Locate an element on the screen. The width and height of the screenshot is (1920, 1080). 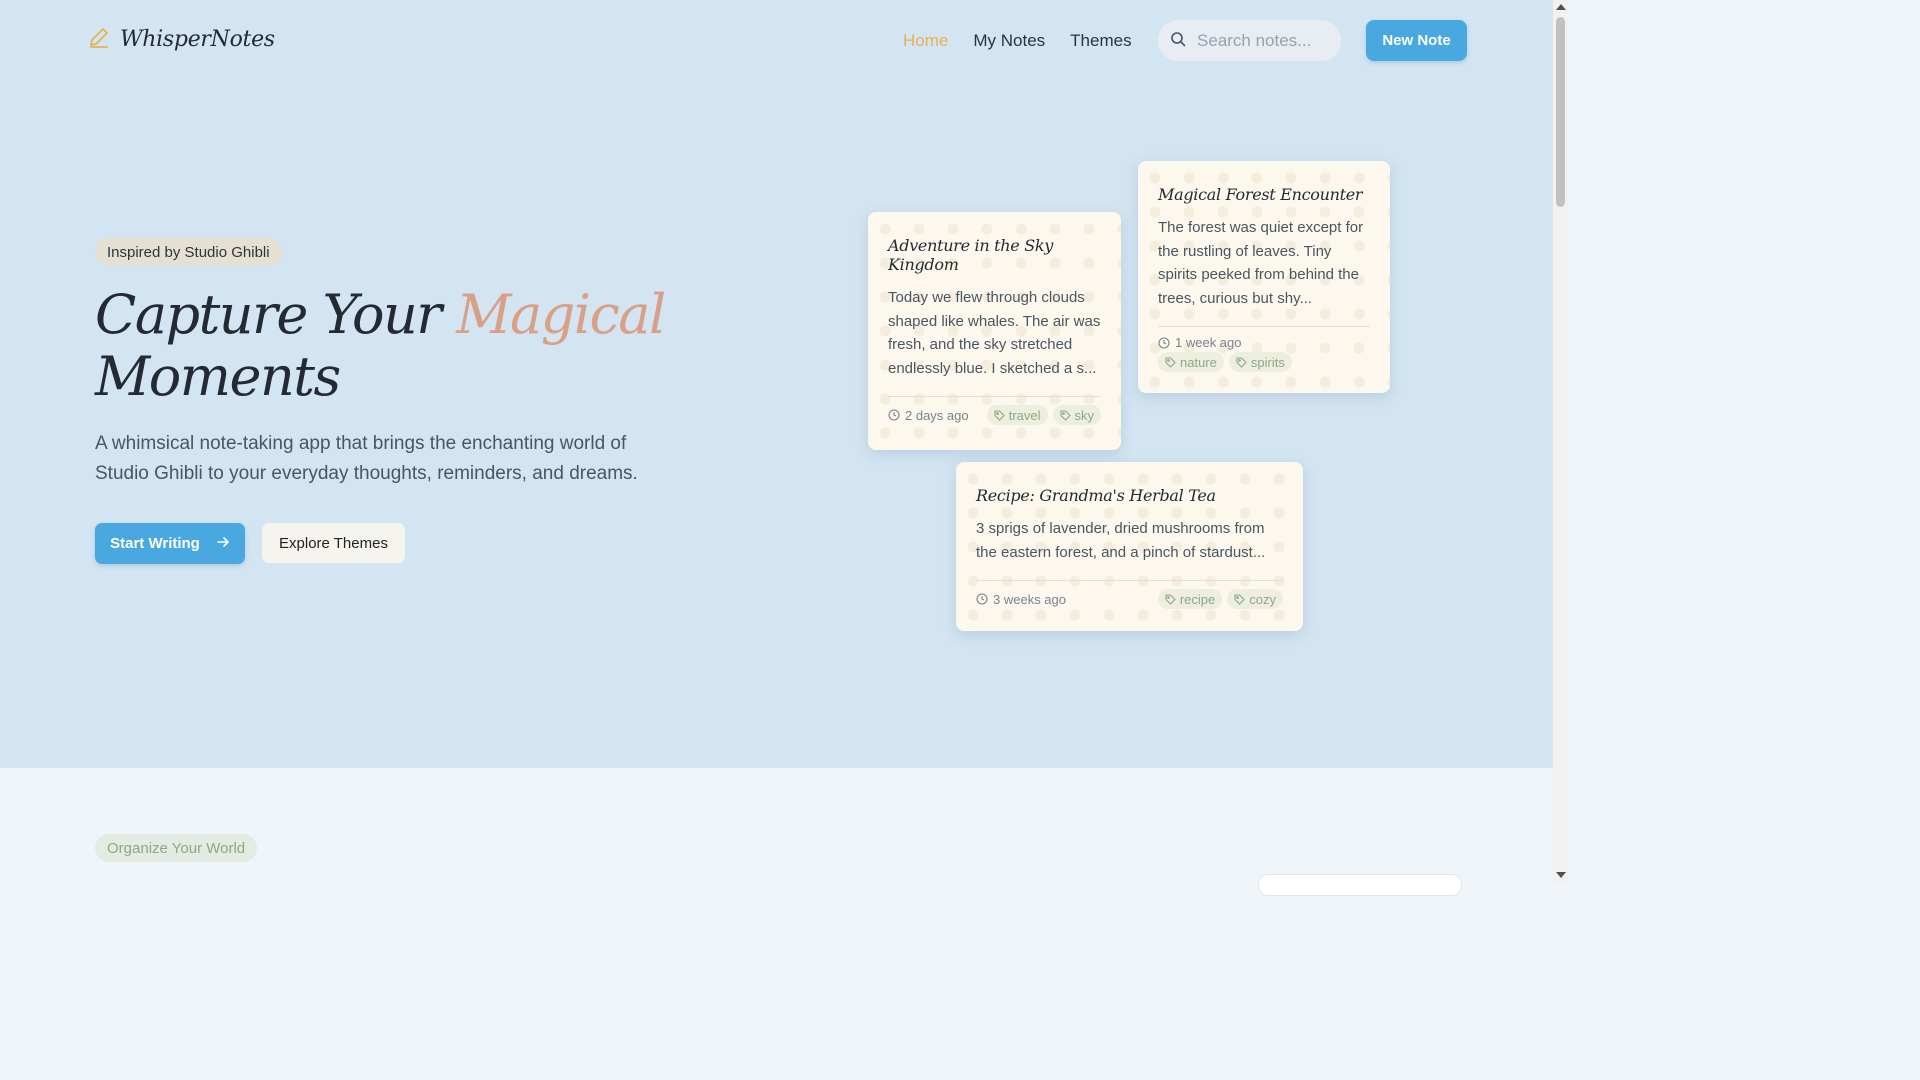
hero-headline: Capture Your Magical Moments is located at coordinates (405, 346).